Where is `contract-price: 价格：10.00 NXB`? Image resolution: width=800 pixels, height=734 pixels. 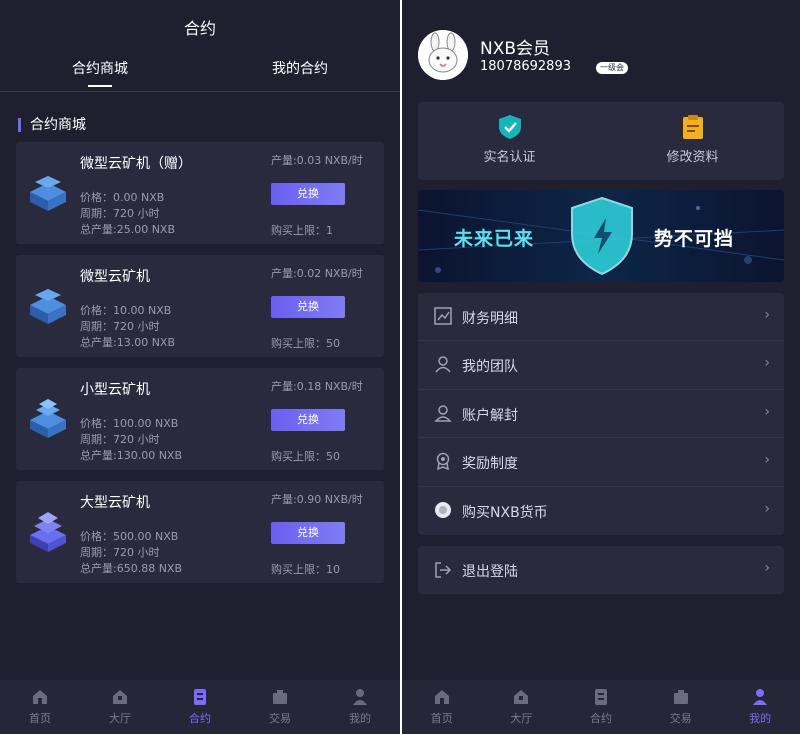
contract-price: 价格：10.00 NXB is located at coordinates (126, 310).